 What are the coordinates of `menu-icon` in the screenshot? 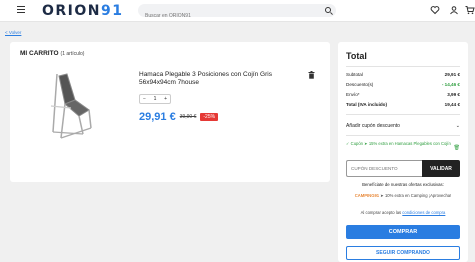 It's located at (21, 10).